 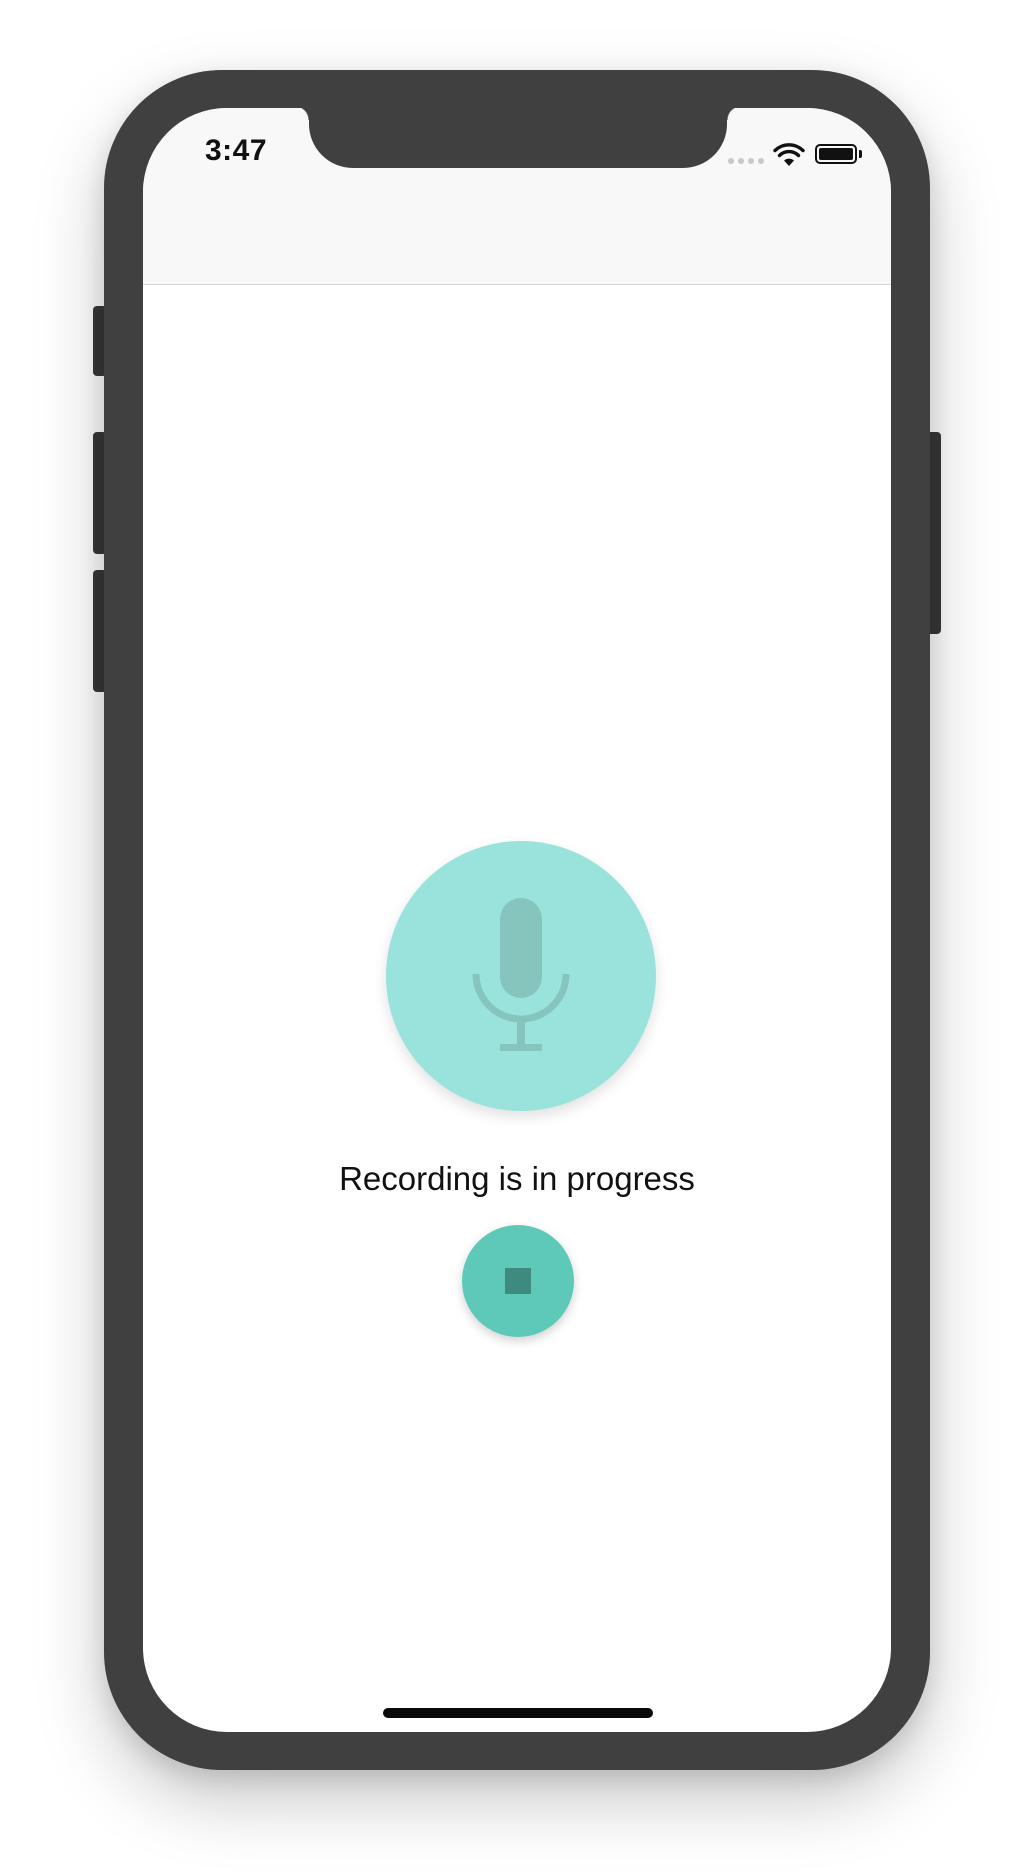 I want to click on recording-status-text: Recording is in progress, so click(x=517, y=1178).